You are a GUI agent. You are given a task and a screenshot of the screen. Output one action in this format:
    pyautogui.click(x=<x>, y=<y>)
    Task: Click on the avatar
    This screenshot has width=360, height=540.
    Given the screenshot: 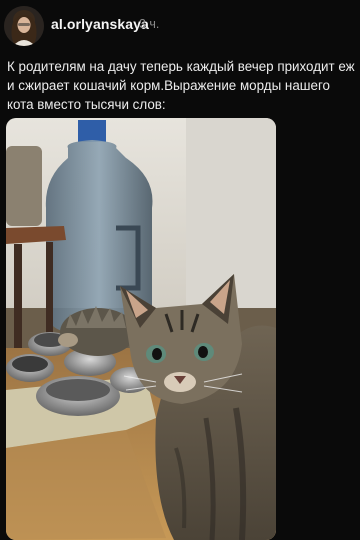 What is the action you would take?
    pyautogui.click(x=24, y=26)
    